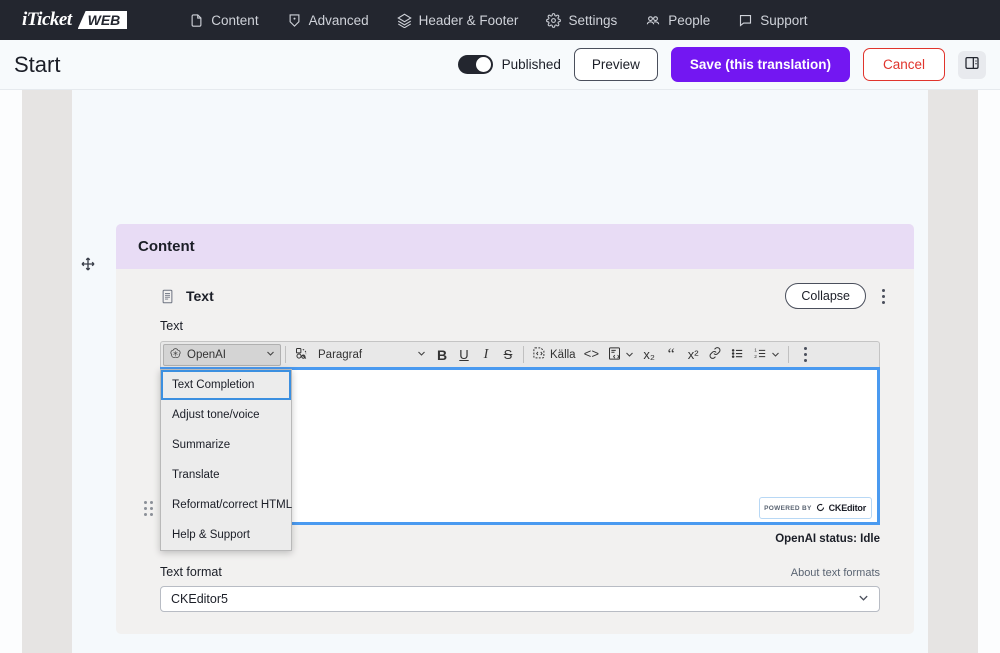 The height and width of the screenshot is (653, 1000). Describe the element at coordinates (468, 20) in the screenshot. I see `nav-item-header-footer-label: Header & Footer` at that location.